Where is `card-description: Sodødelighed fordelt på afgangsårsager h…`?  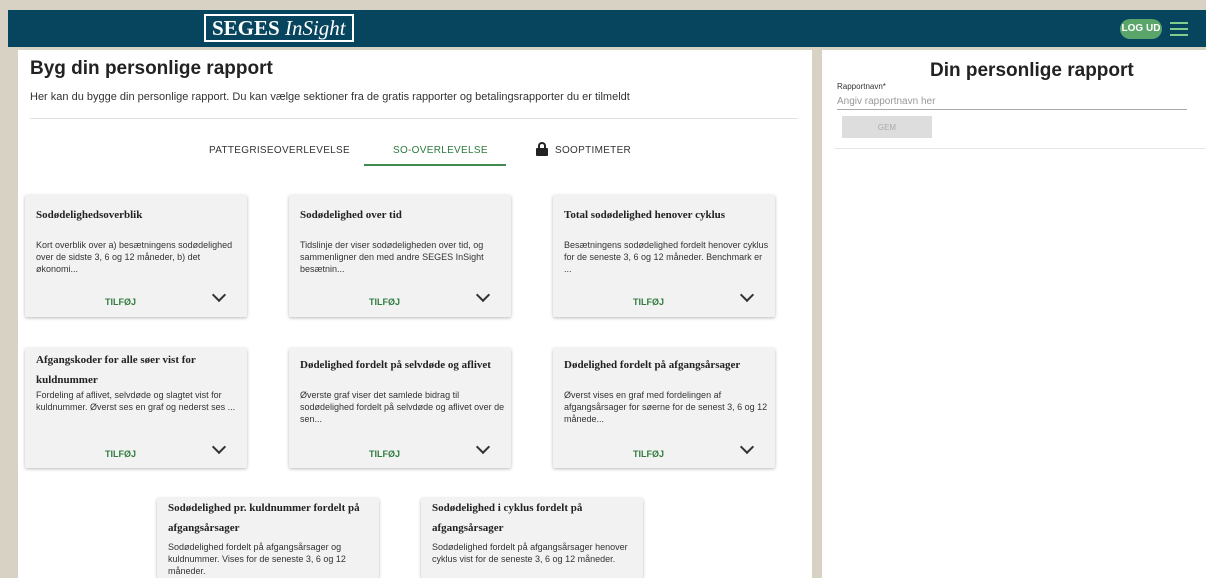 card-description: Sodødelighed fordelt på afgangsårsager h… is located at coordinates (530, 553).